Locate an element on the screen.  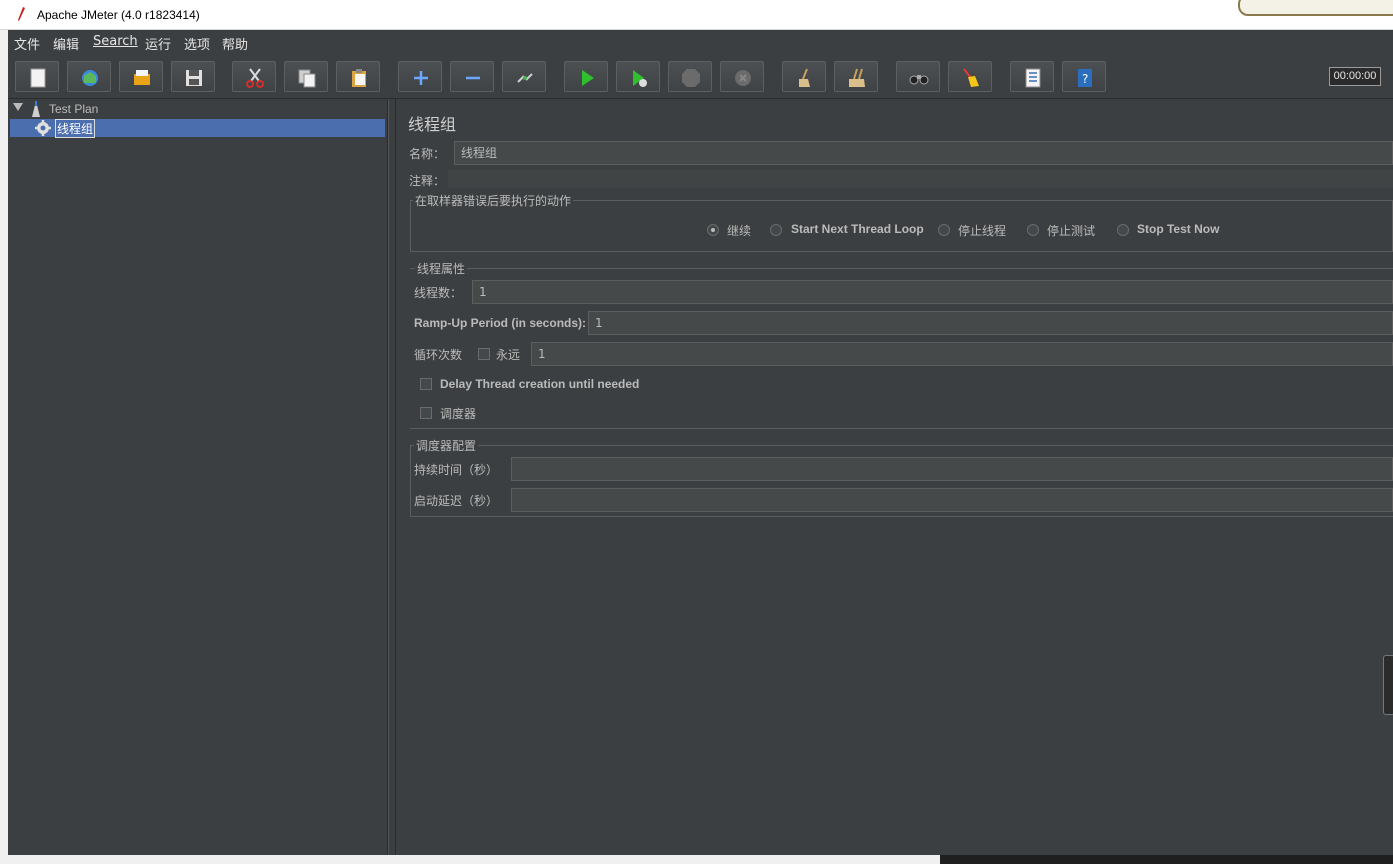
name-input: 线程组 is located at coordinates (923, 153).